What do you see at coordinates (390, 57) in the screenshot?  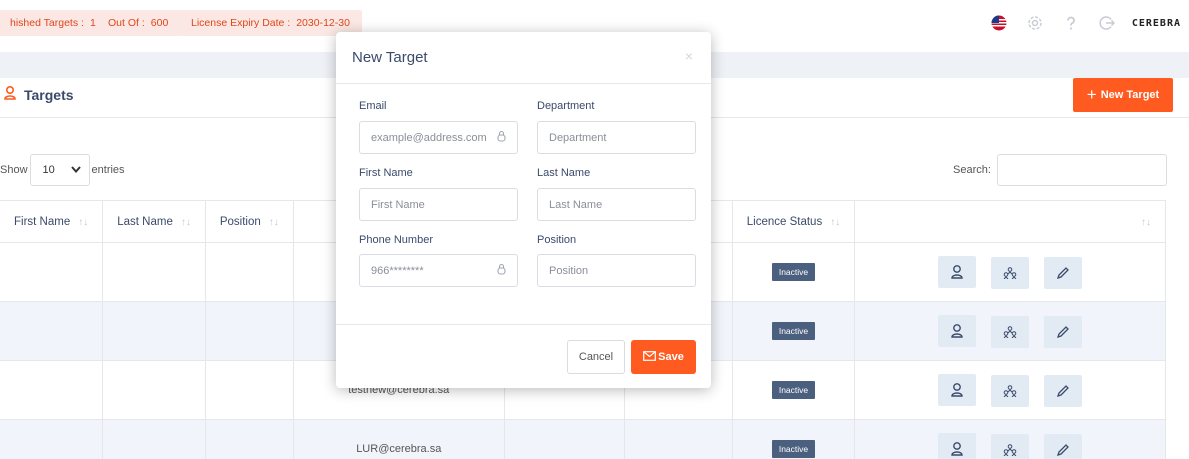 I see `modal-title: New Target` at bounding box center [390, 57].